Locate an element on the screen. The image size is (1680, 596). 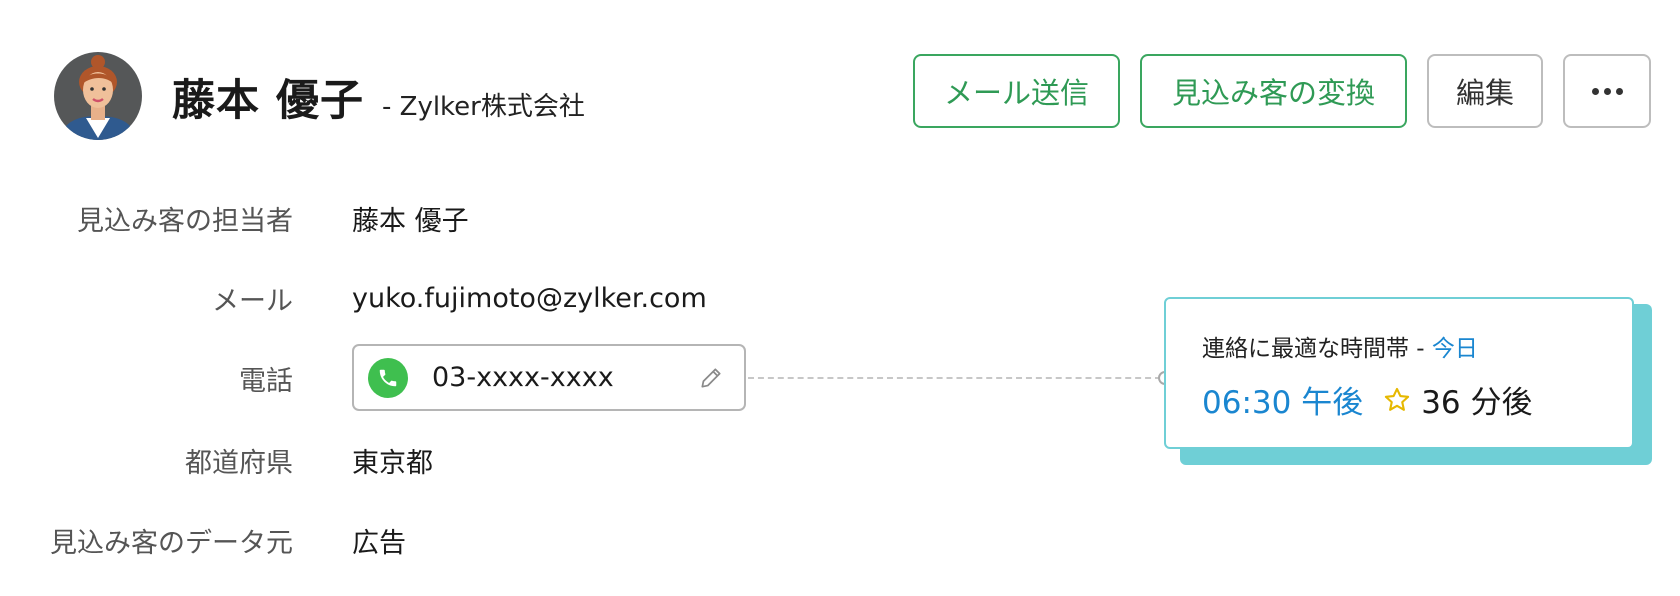
field-row-source: 見込み客のデータ元 広告 is located at coordinates (203, 540).